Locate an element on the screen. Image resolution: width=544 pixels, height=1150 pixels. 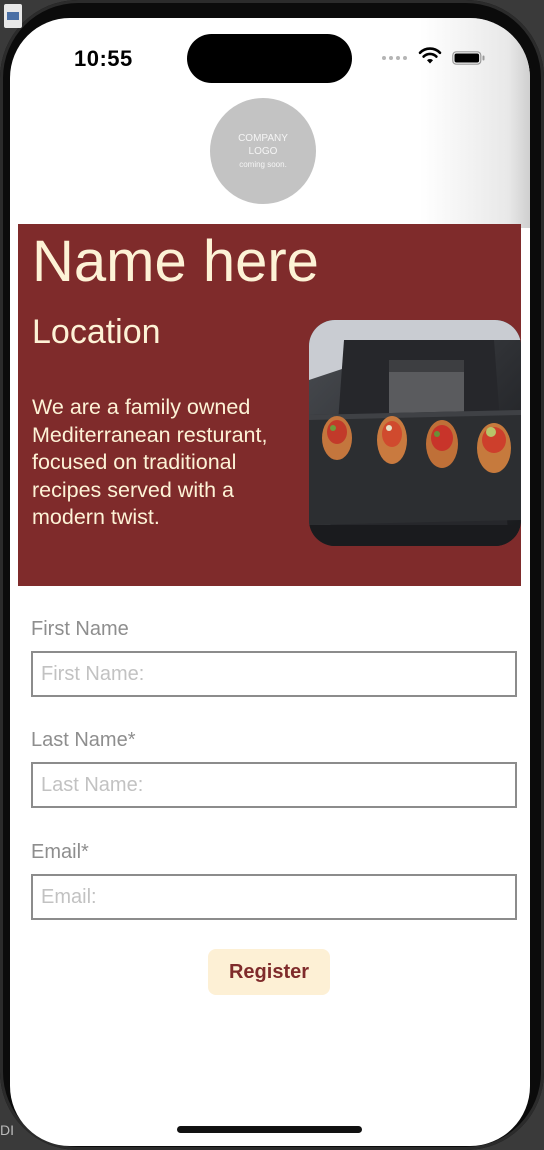
email-input is located at coordinates (274, 897).